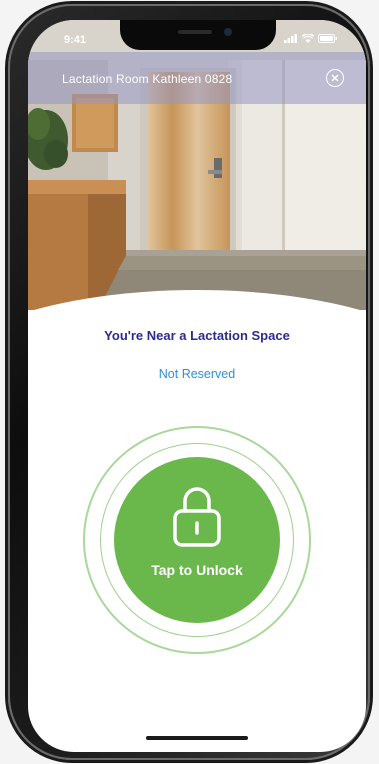 Image resolution: width=379 pixels, height=764 pixels. I want to click on close-button, so click(335, 78).